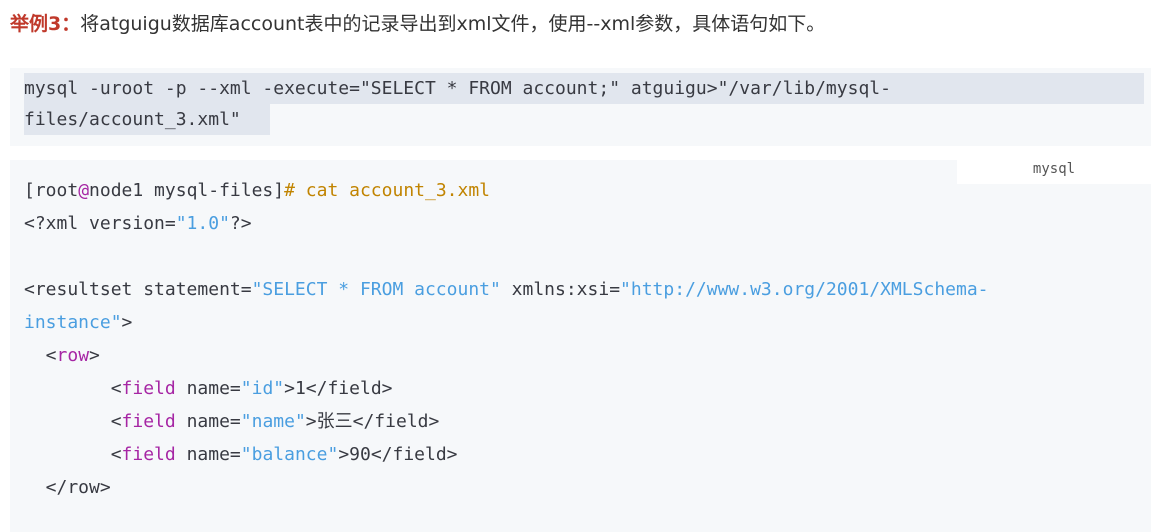 The width and height of the screenshot is (1151, 532). Describe the element at coordinates (73, 355) in the screenshot. I see `row-tag: row` at that location.